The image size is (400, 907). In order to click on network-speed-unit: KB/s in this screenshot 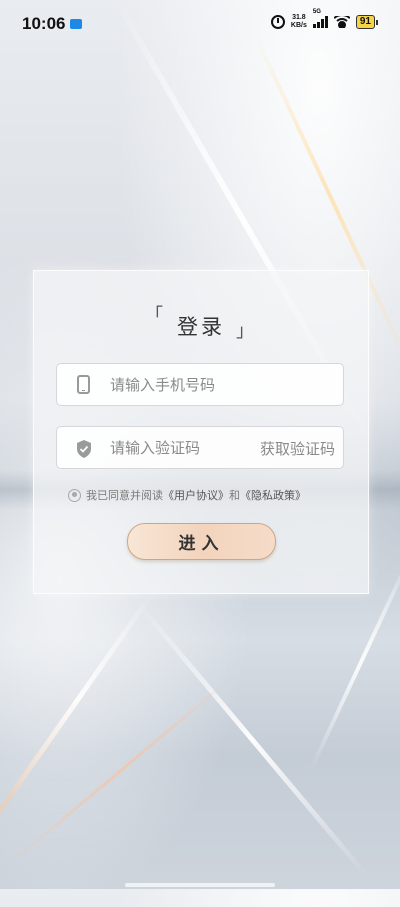, I will do `click(298, 25)`.